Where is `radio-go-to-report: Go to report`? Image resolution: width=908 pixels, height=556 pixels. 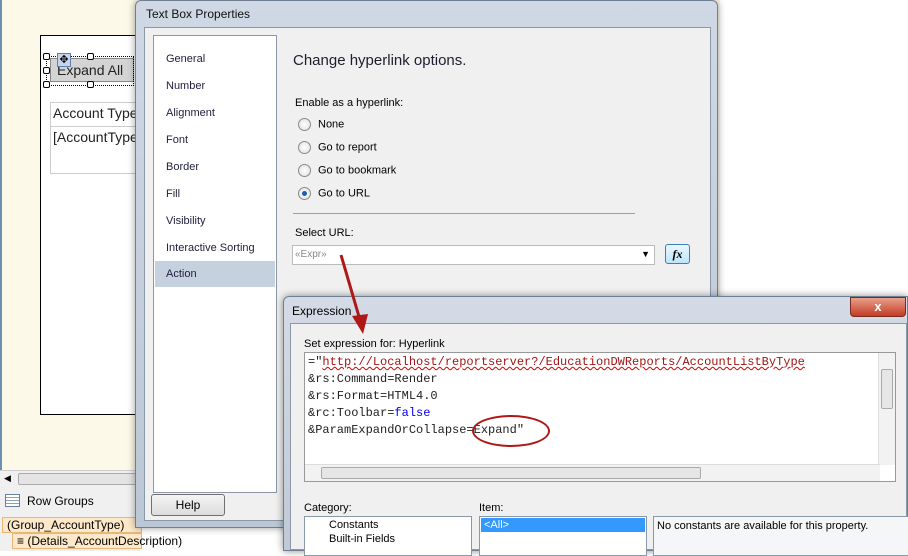
radio-go-to-report: Go to report is located at coordinates (337, 147).